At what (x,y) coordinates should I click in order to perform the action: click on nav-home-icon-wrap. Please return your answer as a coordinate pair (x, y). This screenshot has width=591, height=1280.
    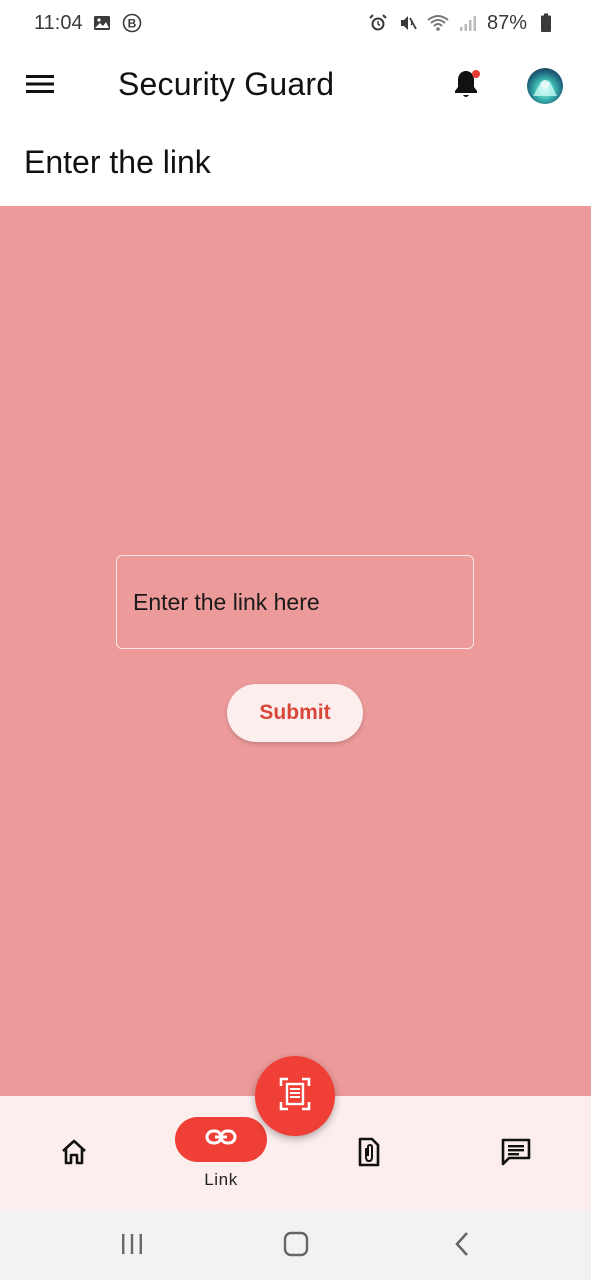
    Looking at the image, I should click on (74, 1154).